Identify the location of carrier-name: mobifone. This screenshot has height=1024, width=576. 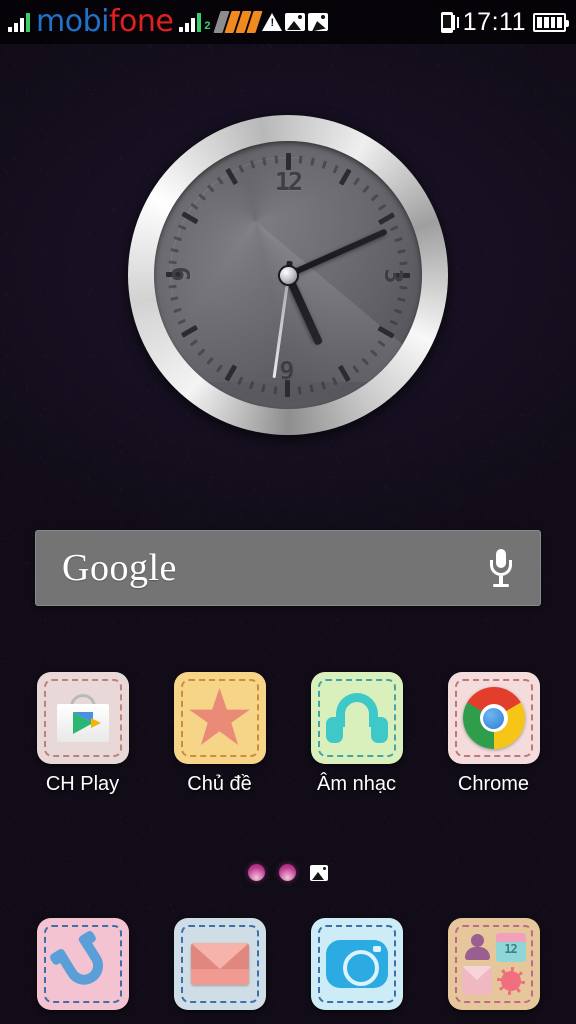
(105, 21).